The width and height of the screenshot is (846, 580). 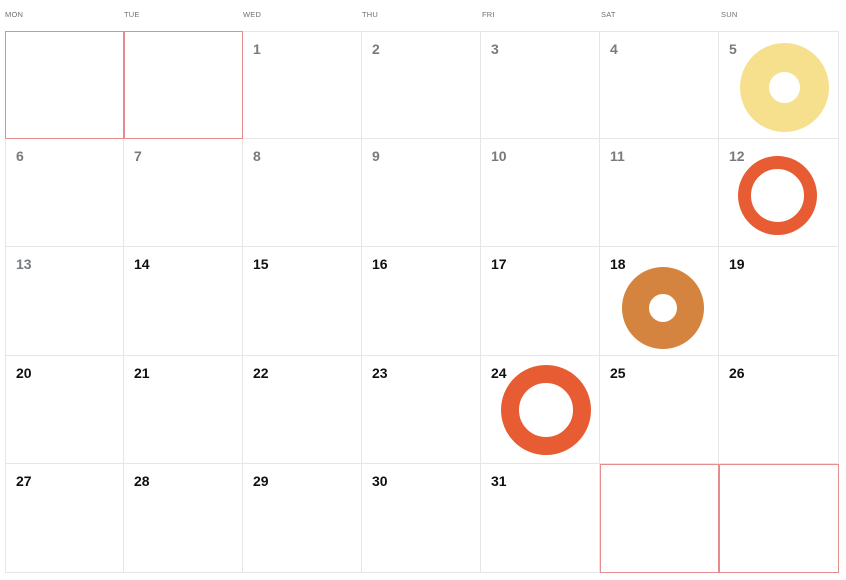 I want to click on day-number: 19, so click(x=737, y=264).